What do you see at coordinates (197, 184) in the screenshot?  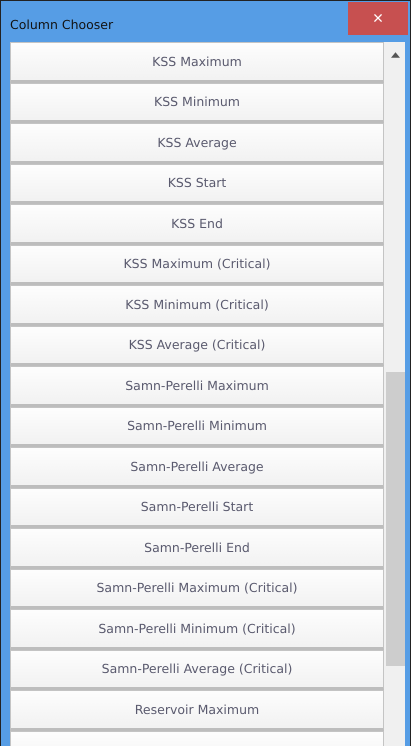 I see `column-button: KSS Start` at bounding box center [197, 184].